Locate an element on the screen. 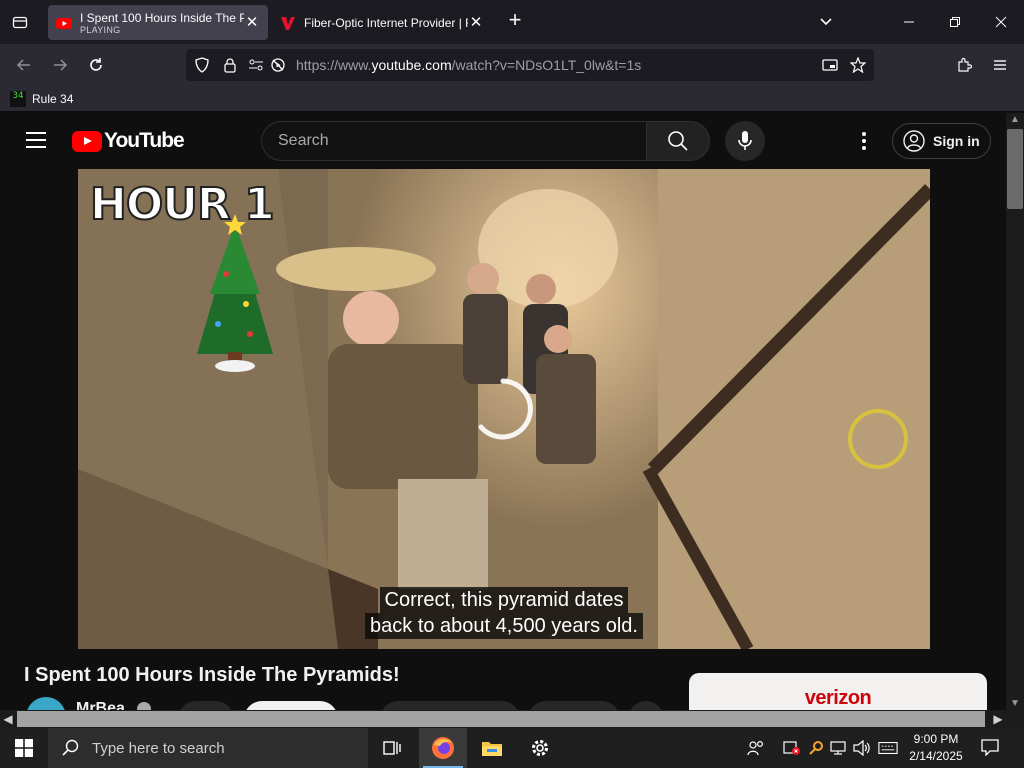  minimize-button is located at coordinates (909, 22).